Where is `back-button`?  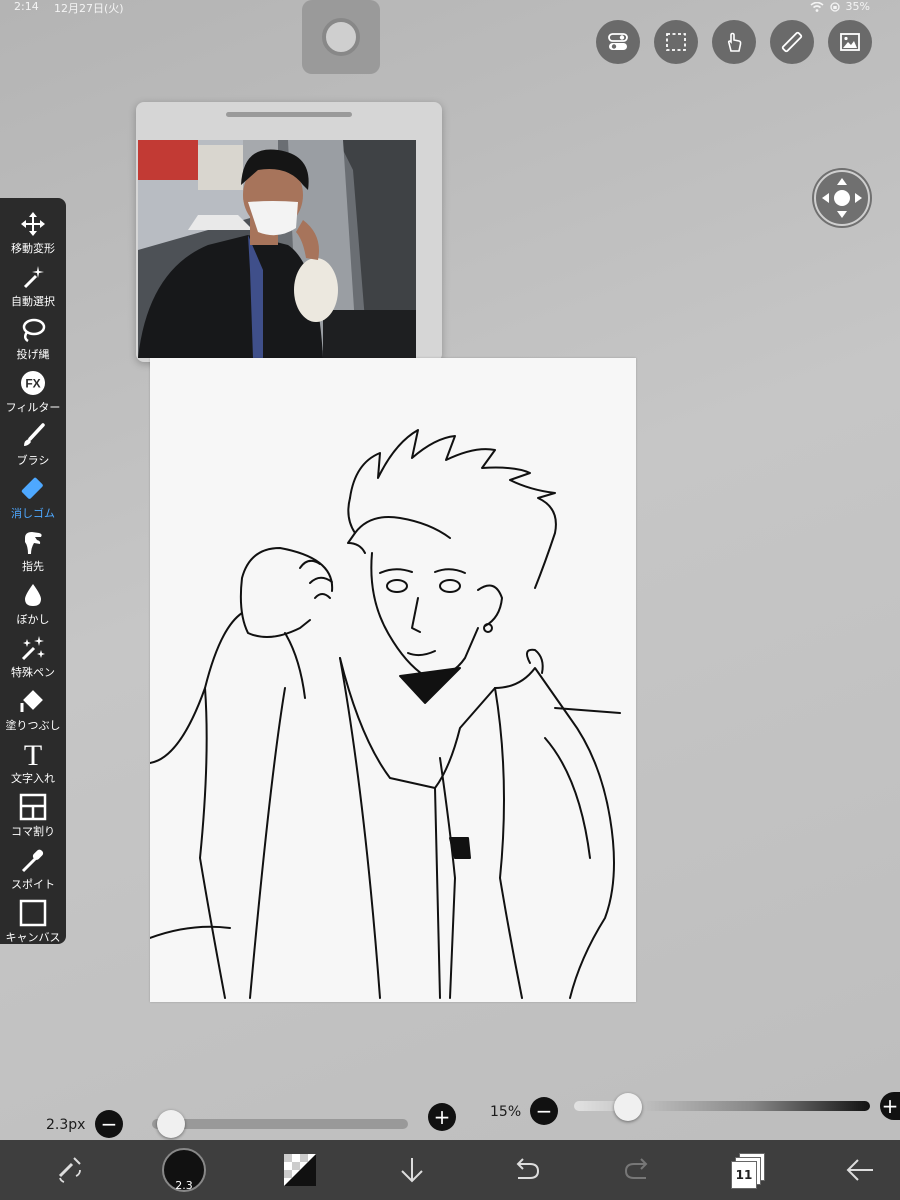
back-button is located at coordinates (860, 1170).